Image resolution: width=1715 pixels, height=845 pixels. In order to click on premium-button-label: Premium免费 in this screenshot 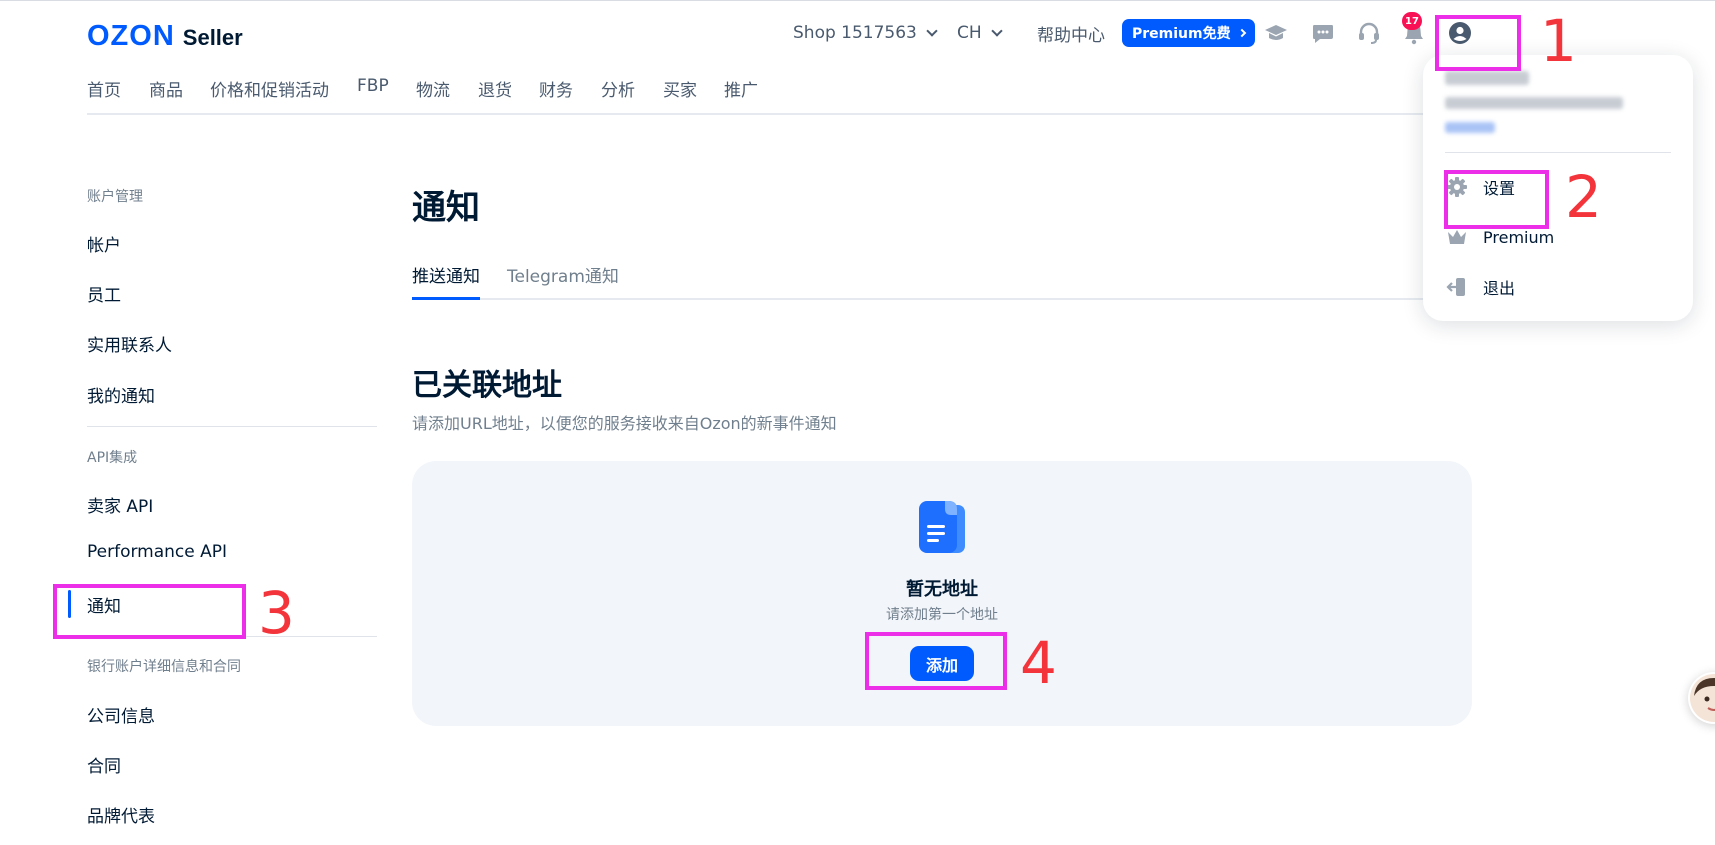, I will do `click(1181, 34)`.